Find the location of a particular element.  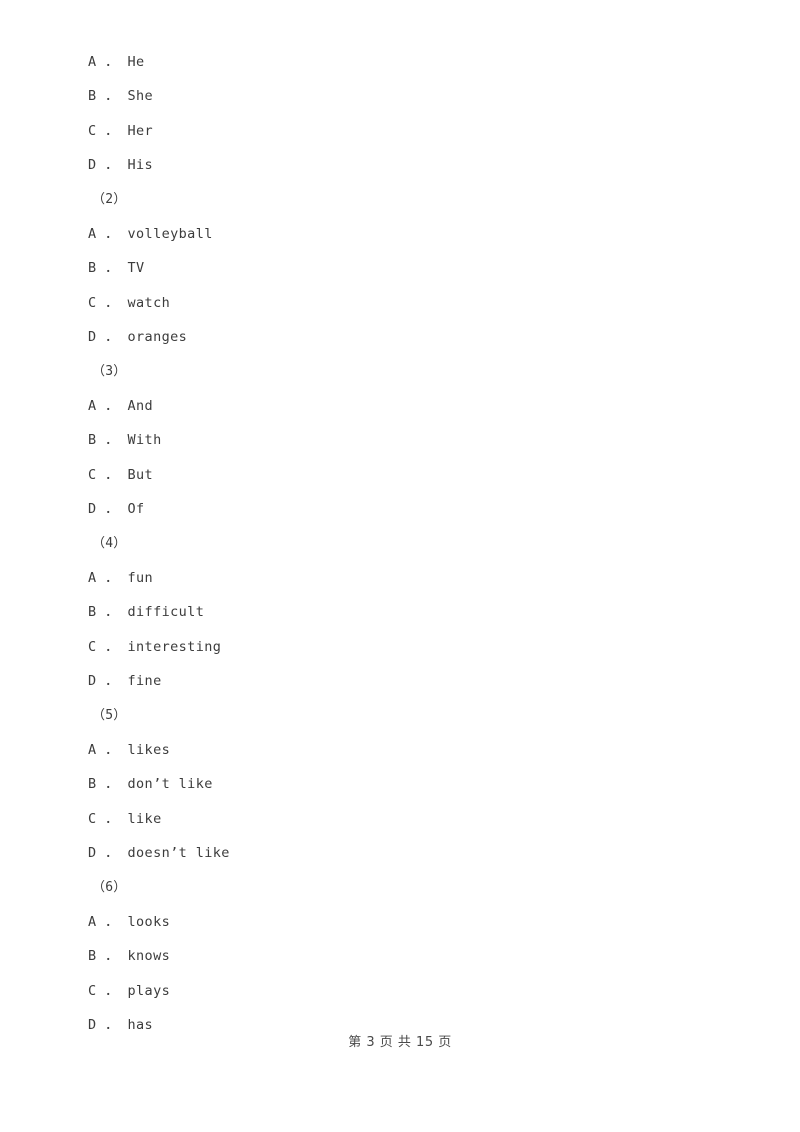

answer-option: A ． And is located at coordinates (121, 406).